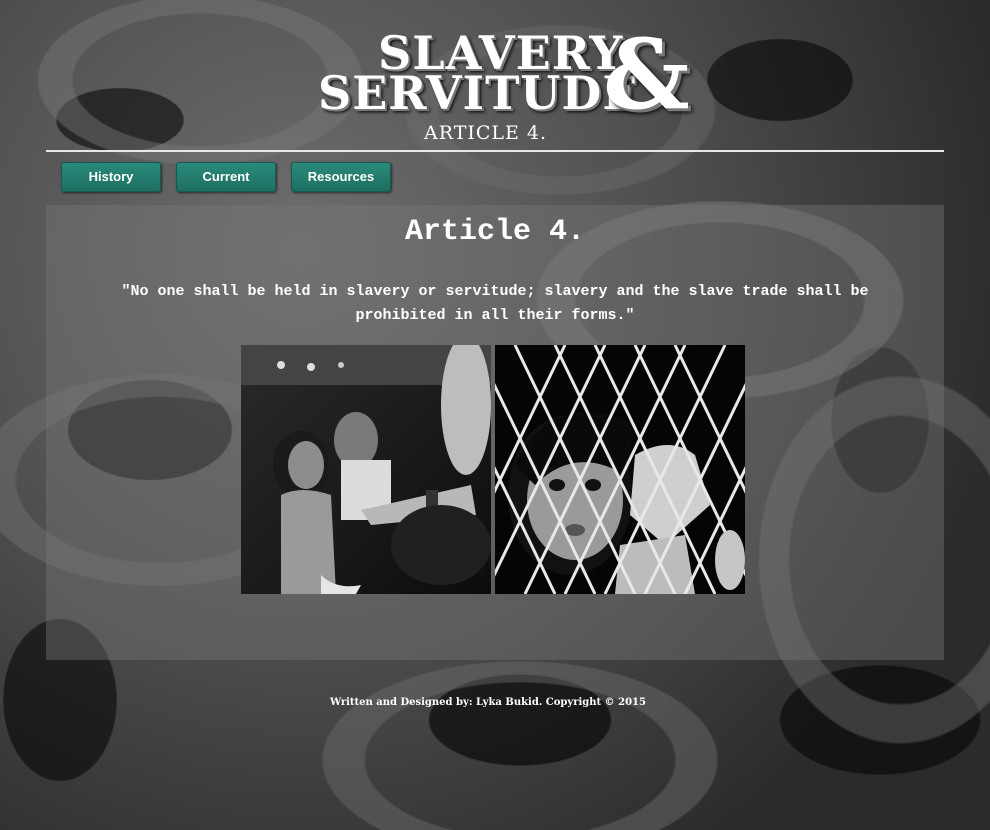 This screenshot has width=990, height=830. Describe the element at coordinates (478, 93) in the screenshot. I see `logo-word-servitude: SERVITUDE` at that location.